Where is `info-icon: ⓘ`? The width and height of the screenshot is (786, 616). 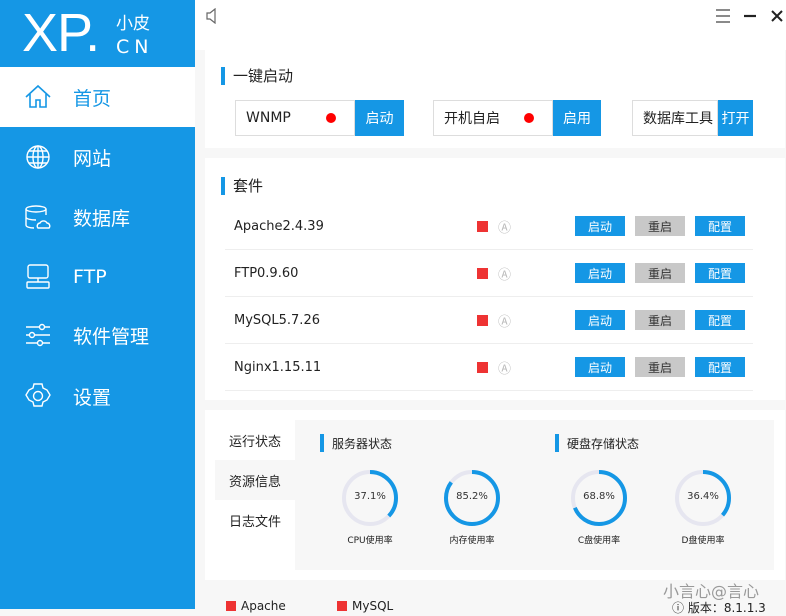 info-icon: ⓘ is located at coordinates (680, 608).